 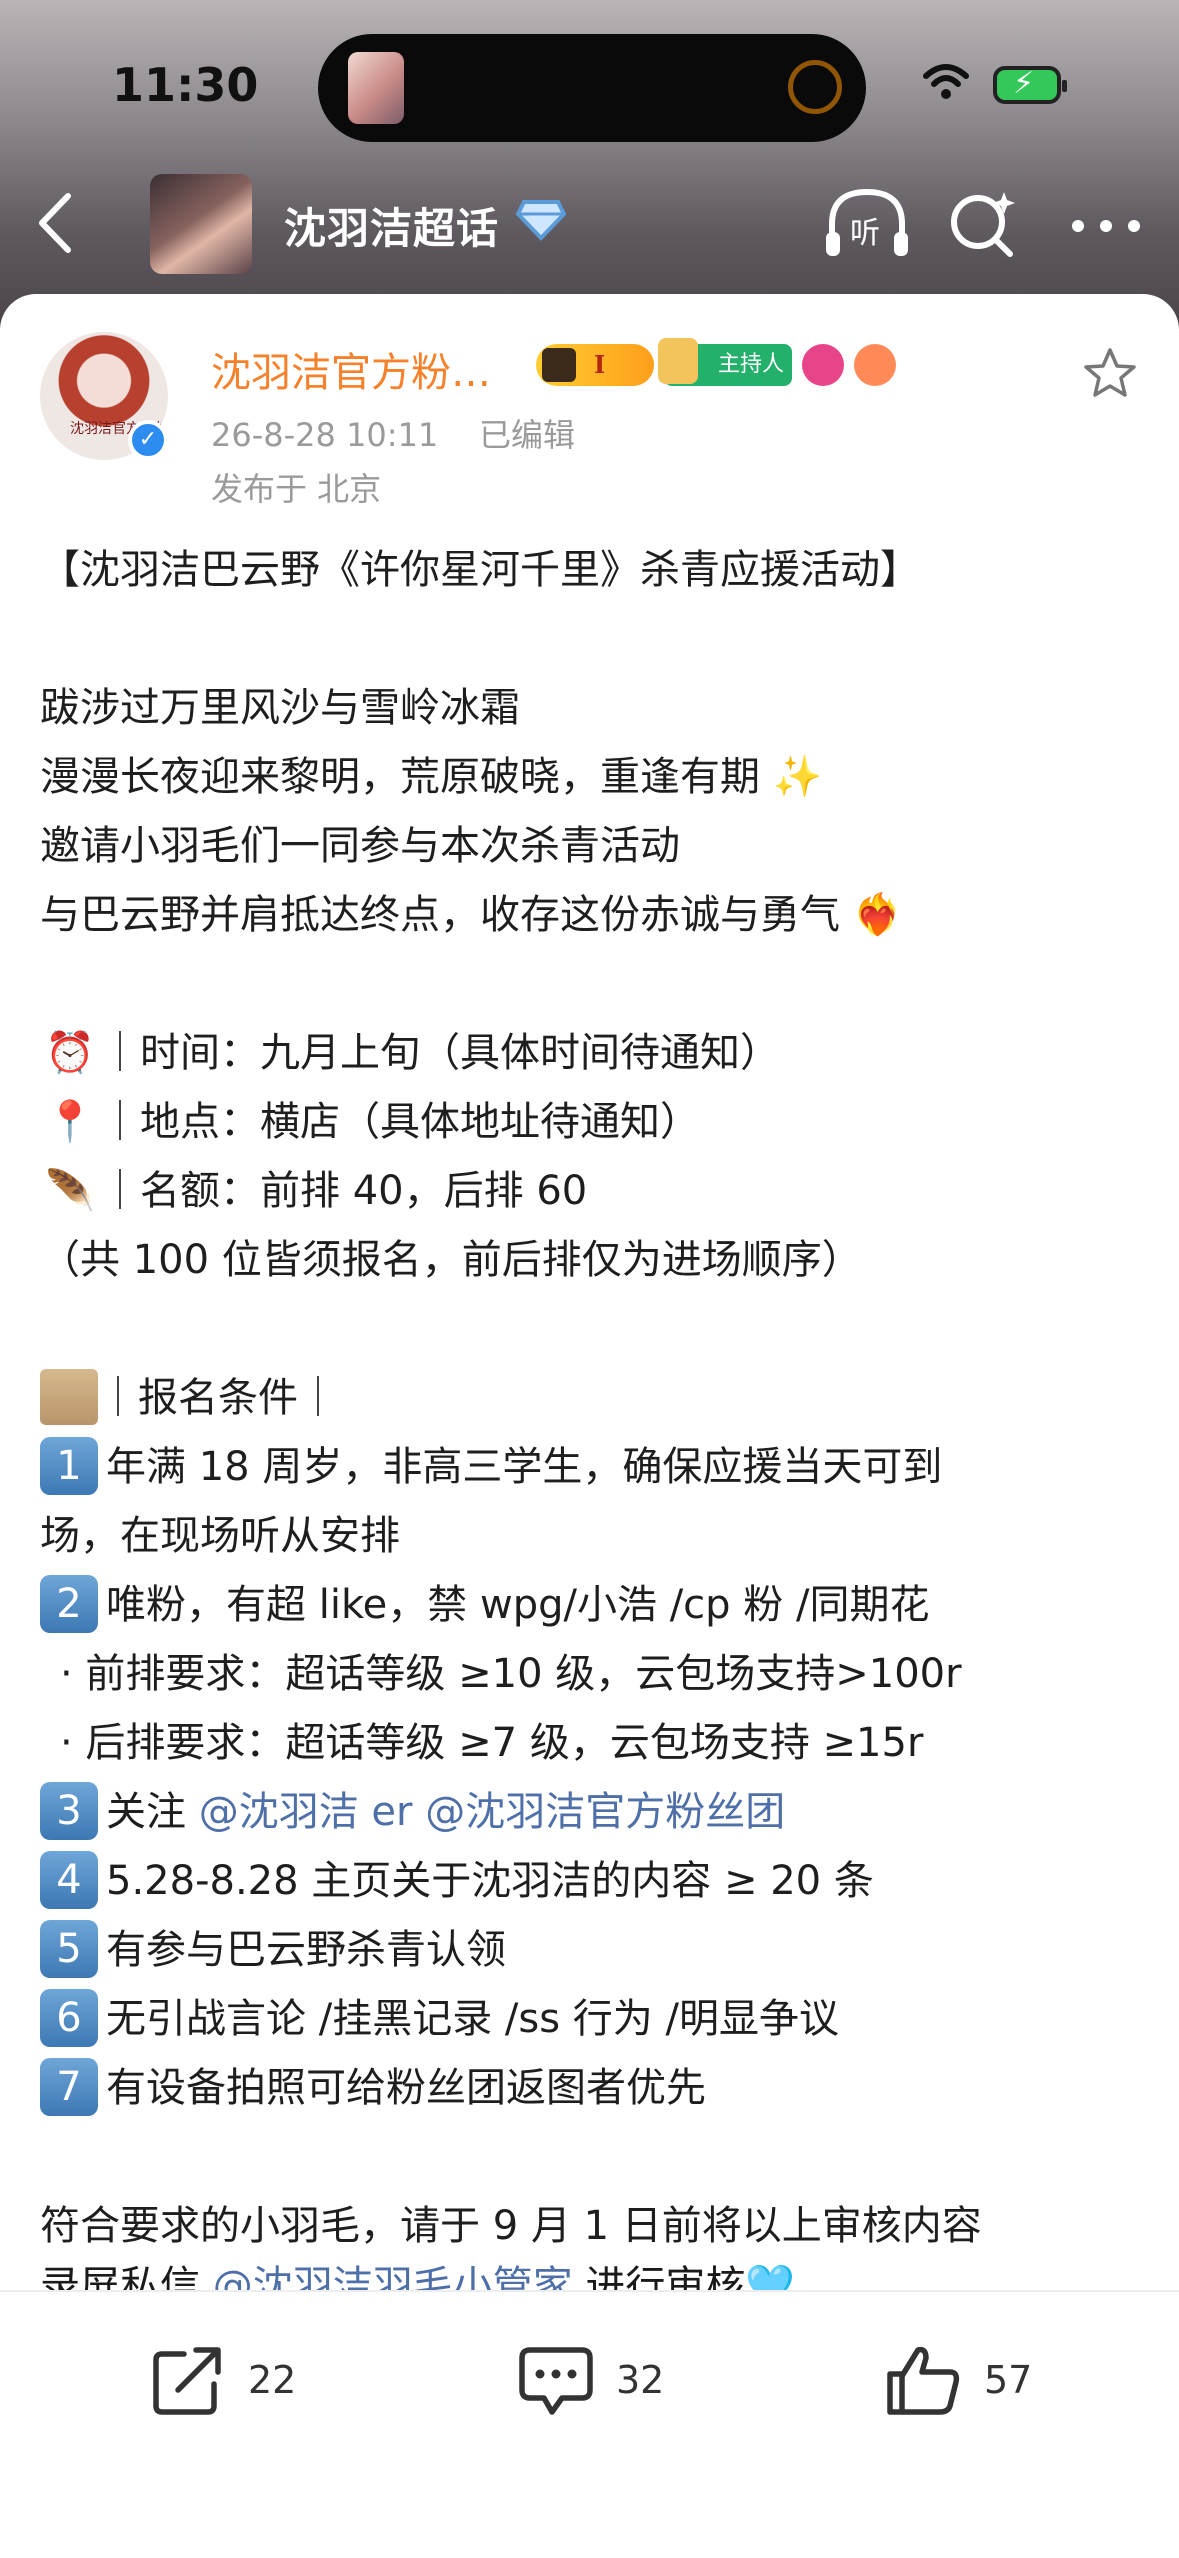 What do you see at coordinates (69, 2018) in the screenshot?
I see `keycap-6-icon: 6` at bounding box center [69, 2018].